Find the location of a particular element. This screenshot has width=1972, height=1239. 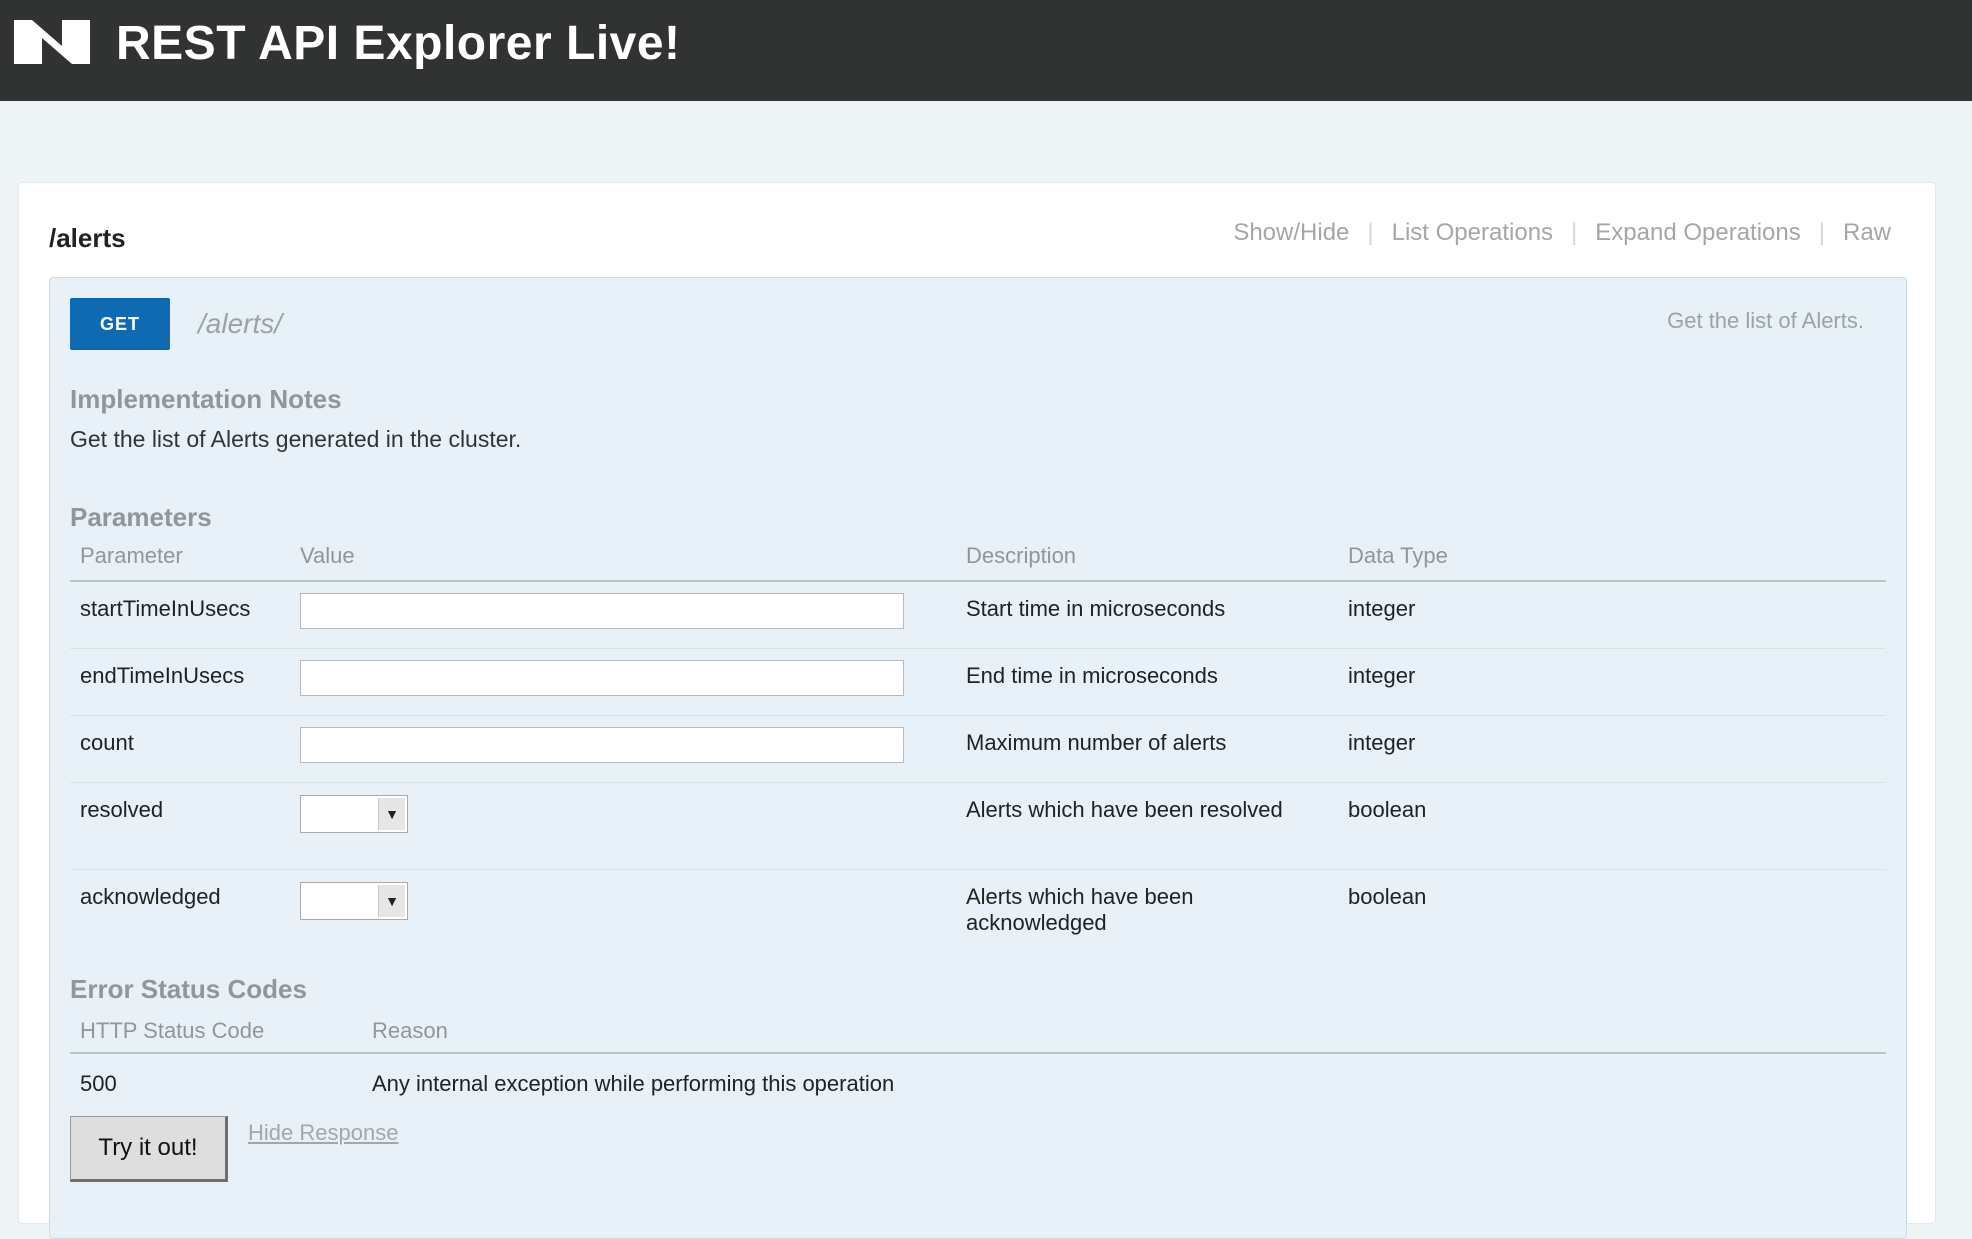

param-description: Maximum number of alerts is located at coordinates (1147, 749).